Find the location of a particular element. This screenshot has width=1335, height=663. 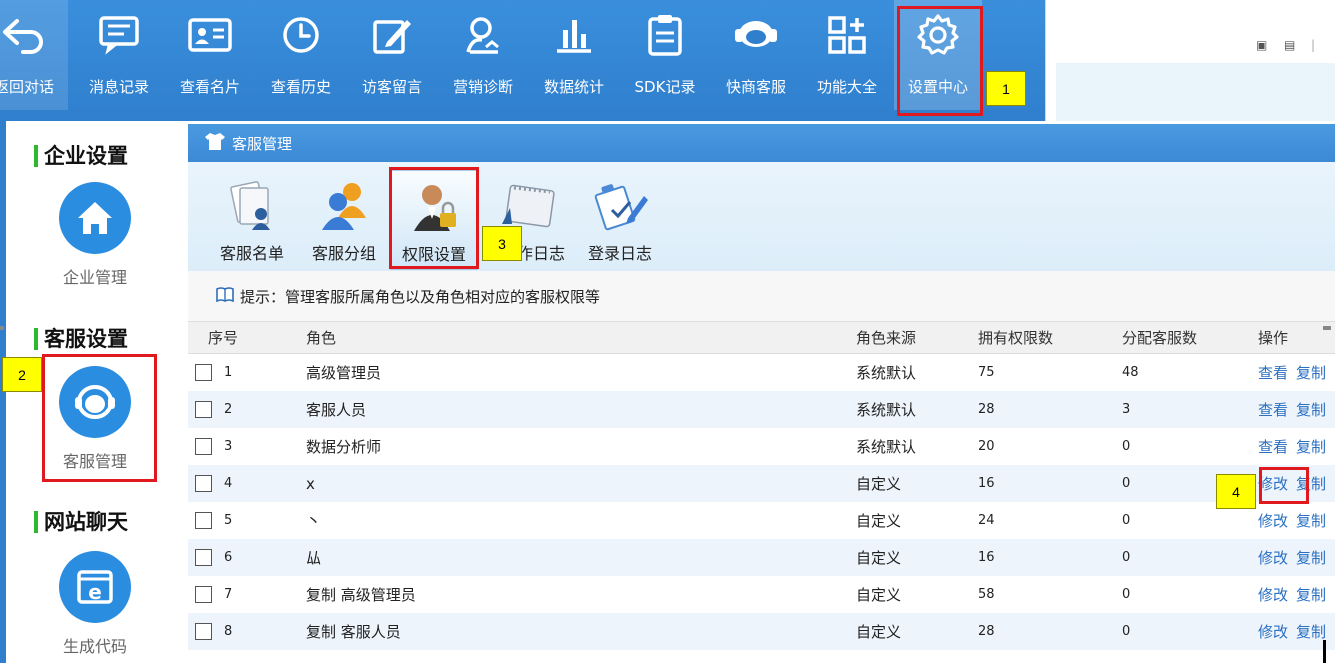

edge-marker is located at coordinates (2, 328).